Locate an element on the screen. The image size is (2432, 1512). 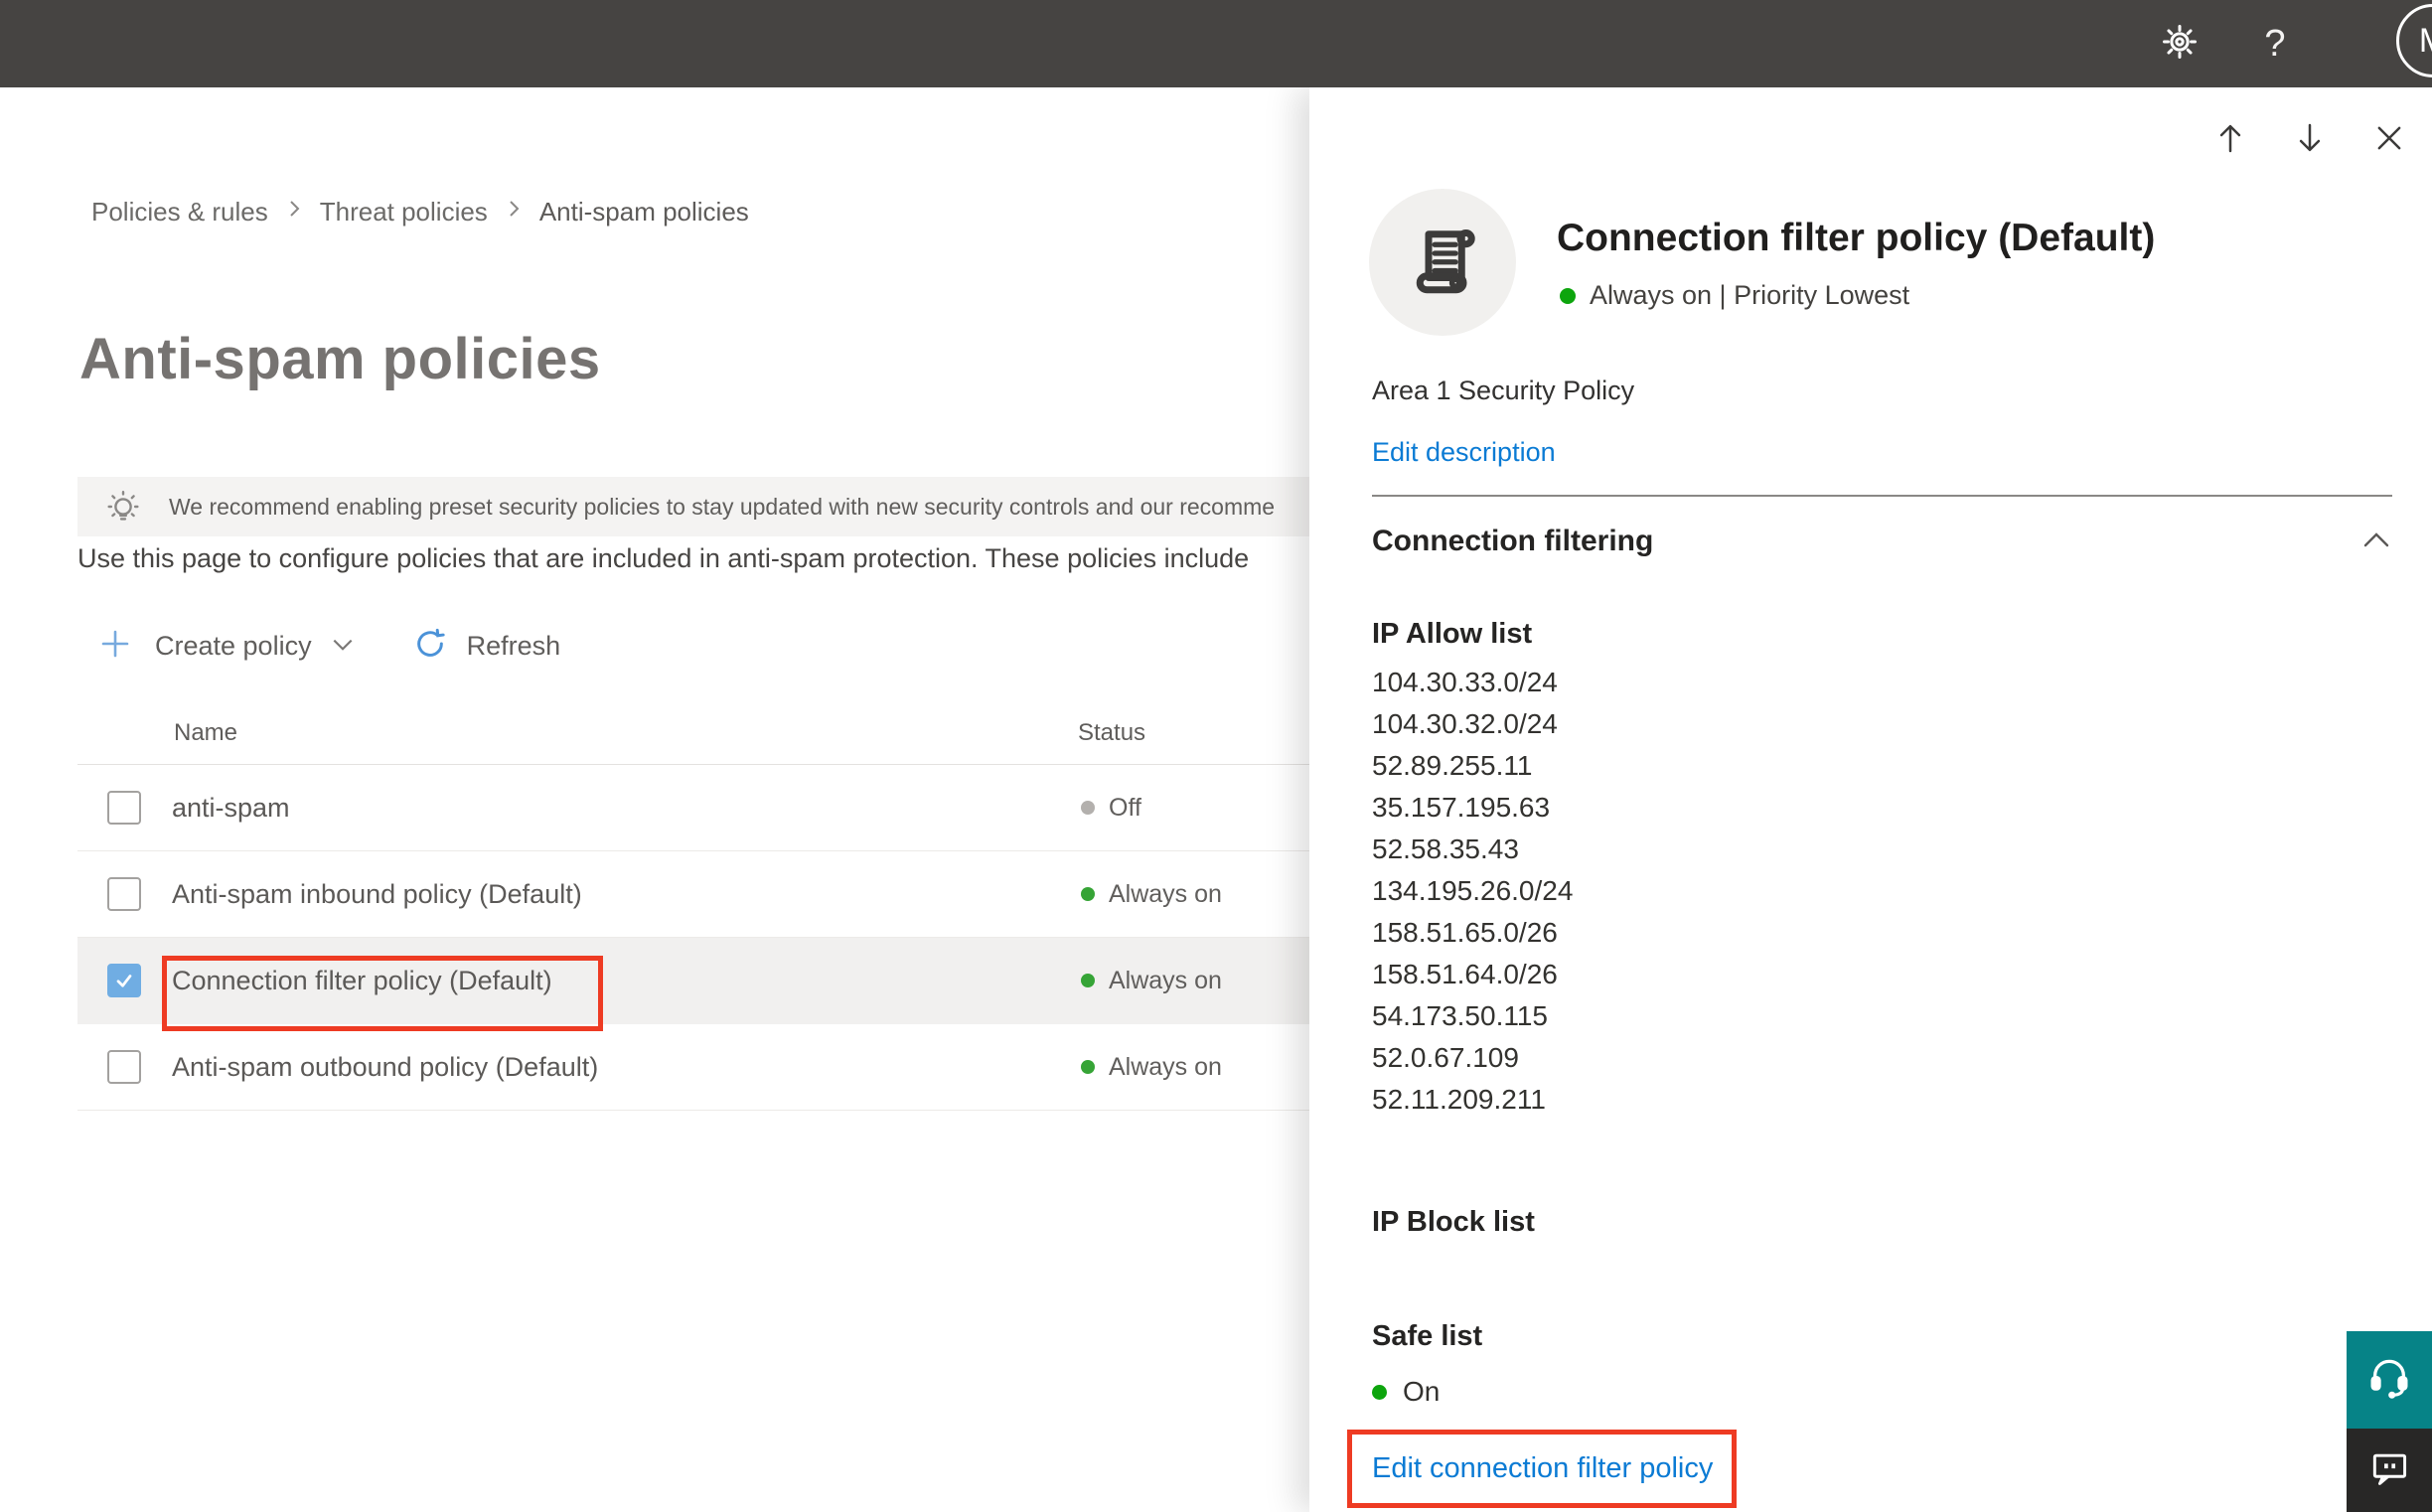
refresh-label: Refresh is located at coordinates (513, 645).